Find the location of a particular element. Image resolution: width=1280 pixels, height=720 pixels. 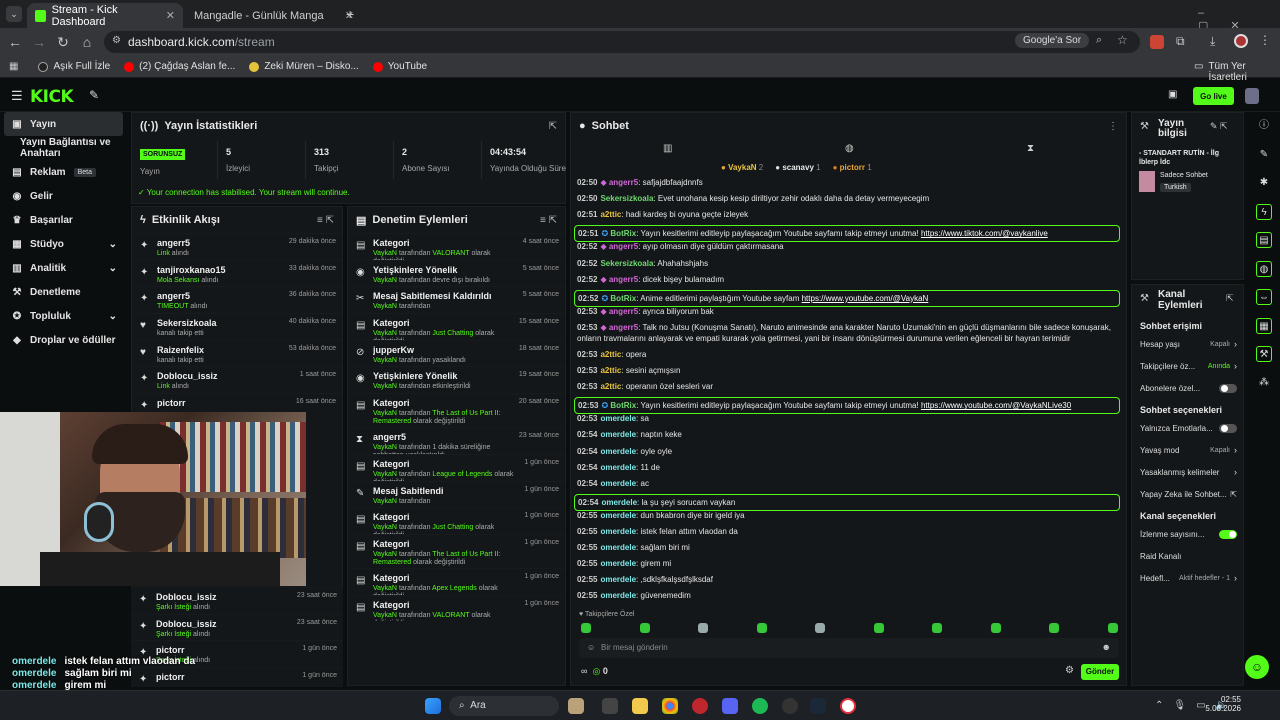

settings-icon: ⚙ is located at coordinates (1069, 670).